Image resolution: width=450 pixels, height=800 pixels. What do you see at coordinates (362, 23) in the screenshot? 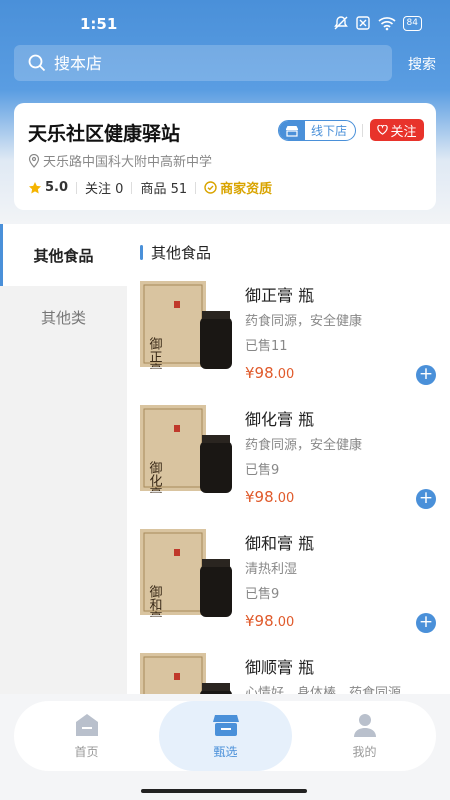
I see `sim-off-icon` at bounding box center [362, 23].